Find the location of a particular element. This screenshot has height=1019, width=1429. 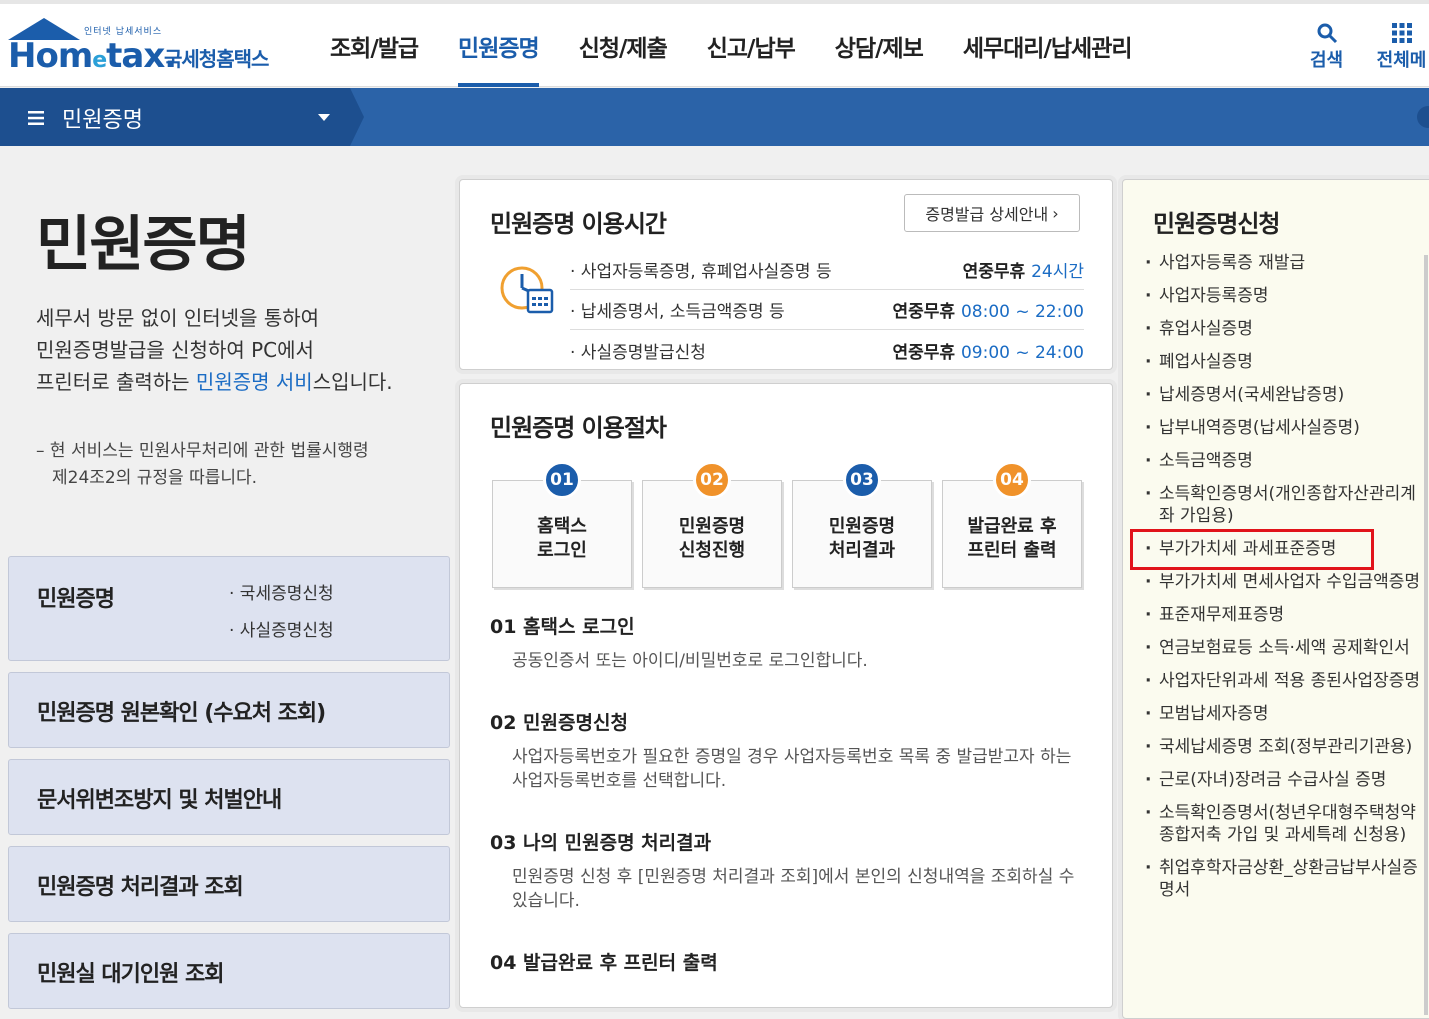

sub-menu-dropdown: 민원증명 is located at coordinates (85, 118).